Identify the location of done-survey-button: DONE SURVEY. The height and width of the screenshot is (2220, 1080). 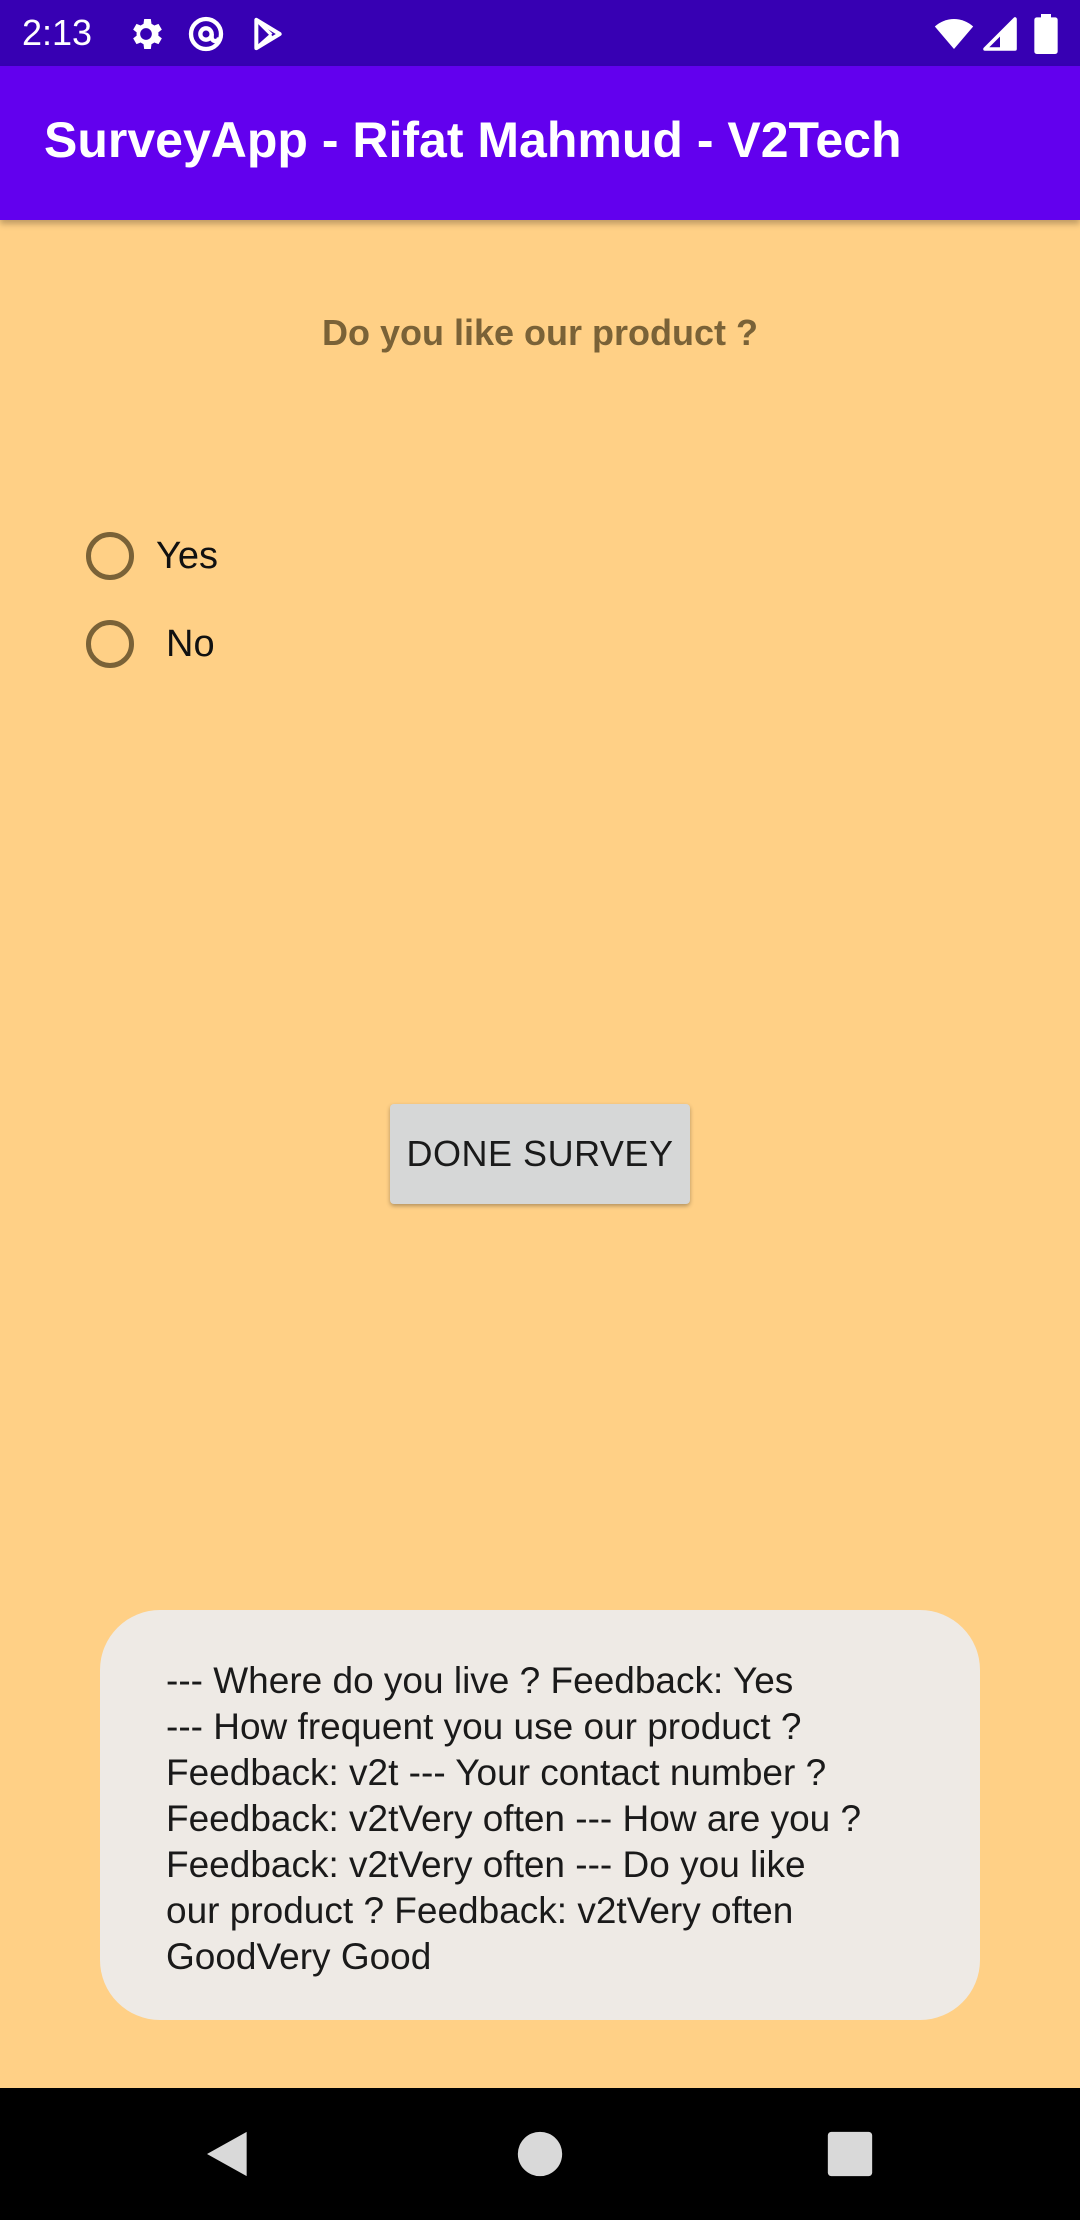
(540, 1154).